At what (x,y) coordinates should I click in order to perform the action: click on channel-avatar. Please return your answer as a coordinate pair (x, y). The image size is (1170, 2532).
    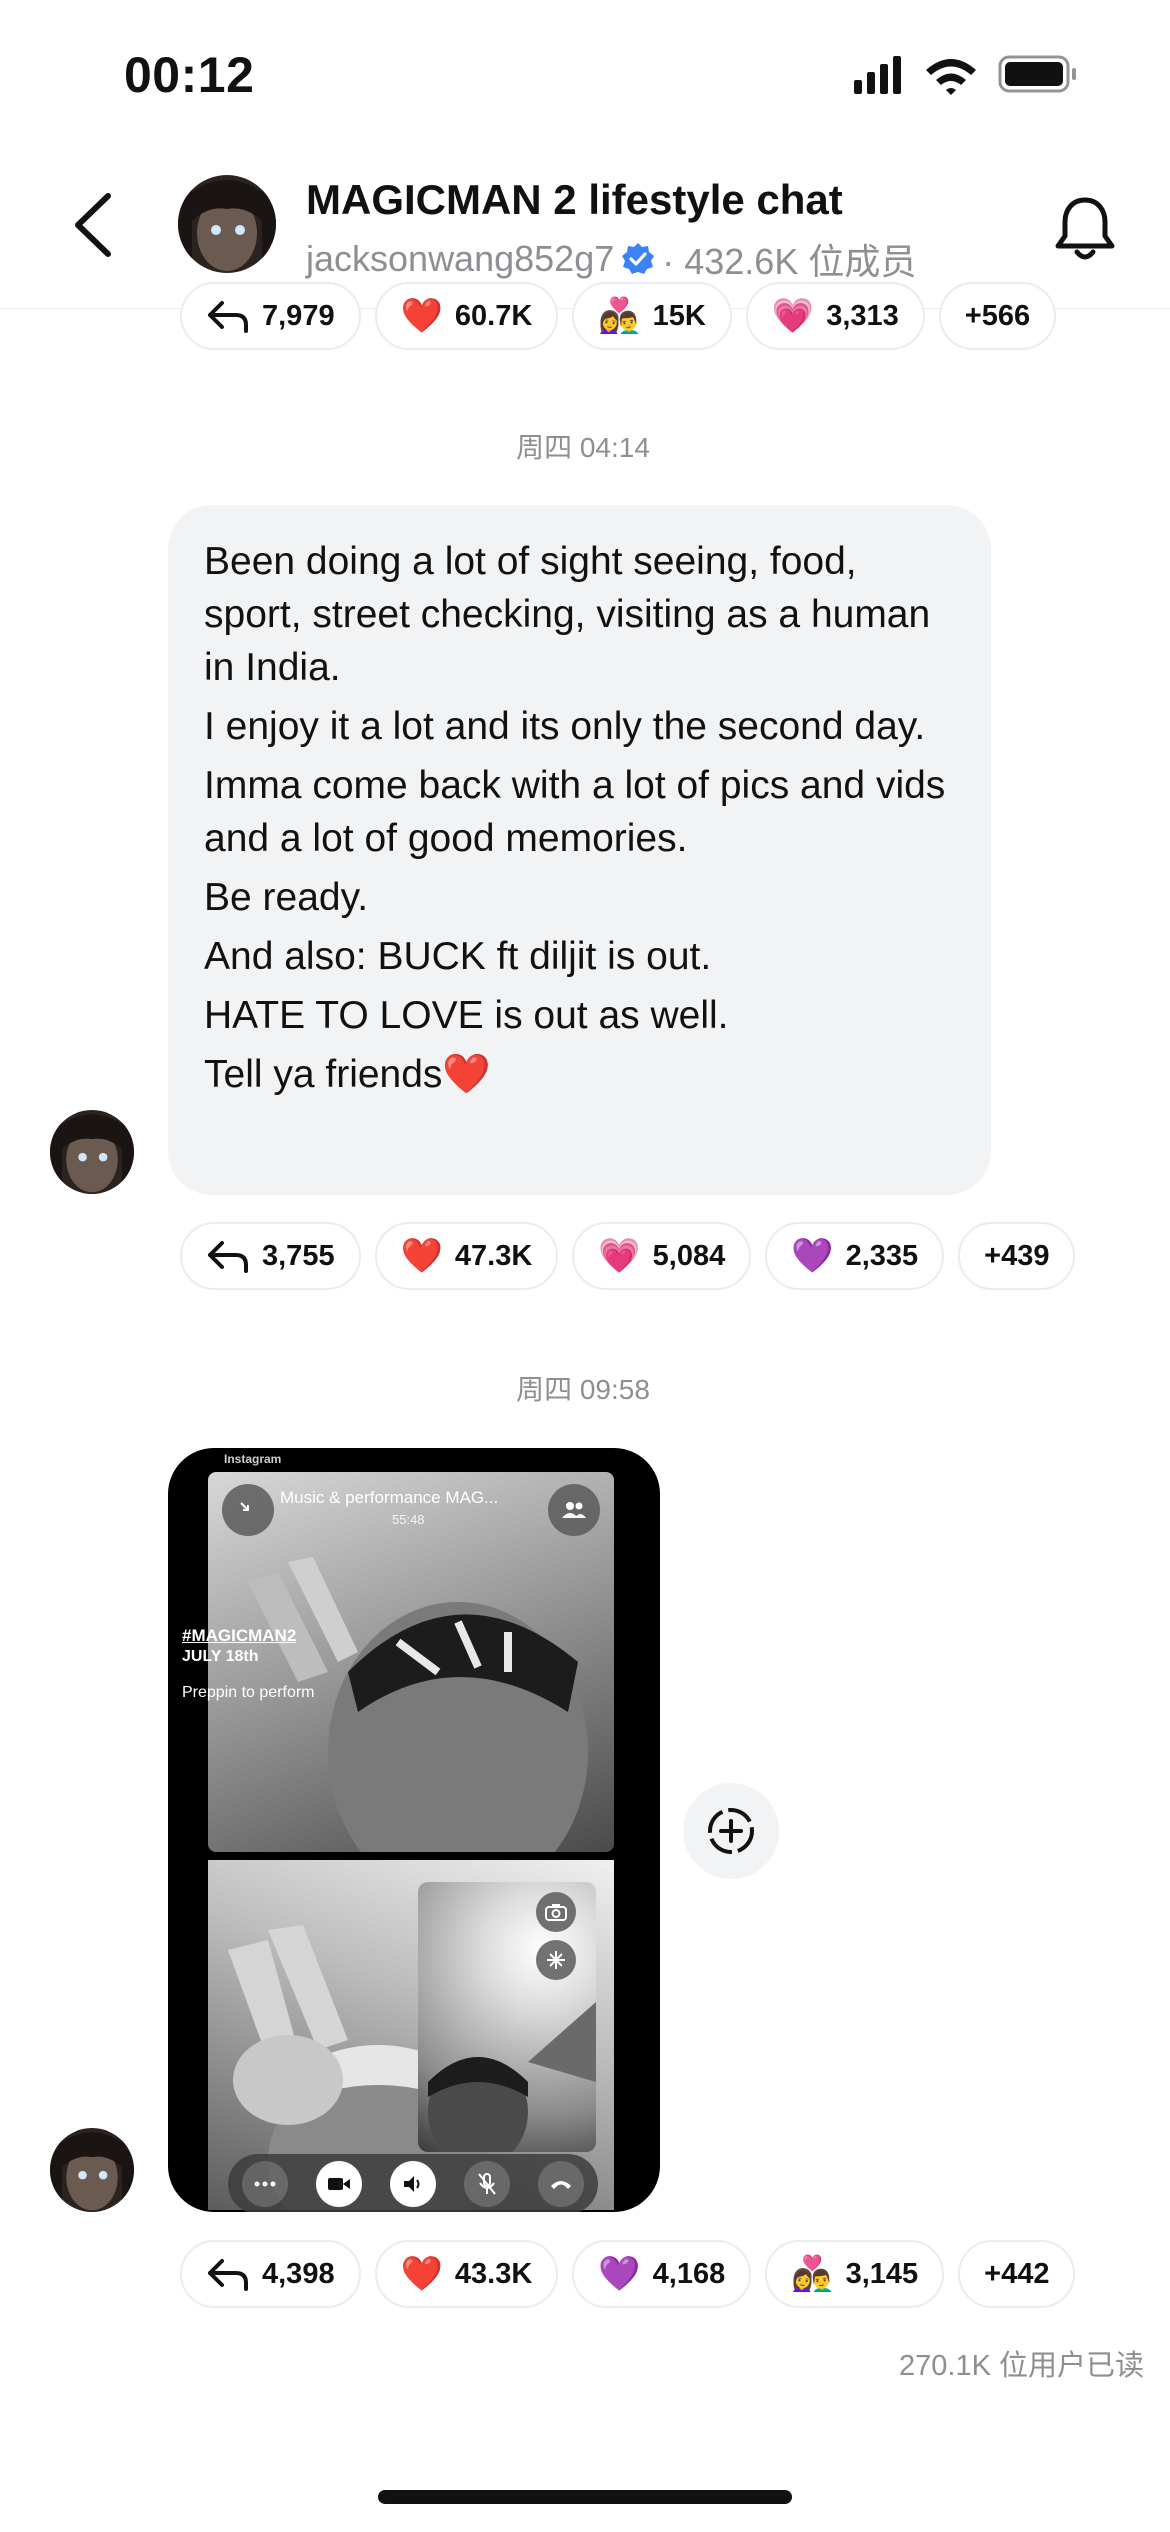
    Looking at the image, I should click on (227, 224).